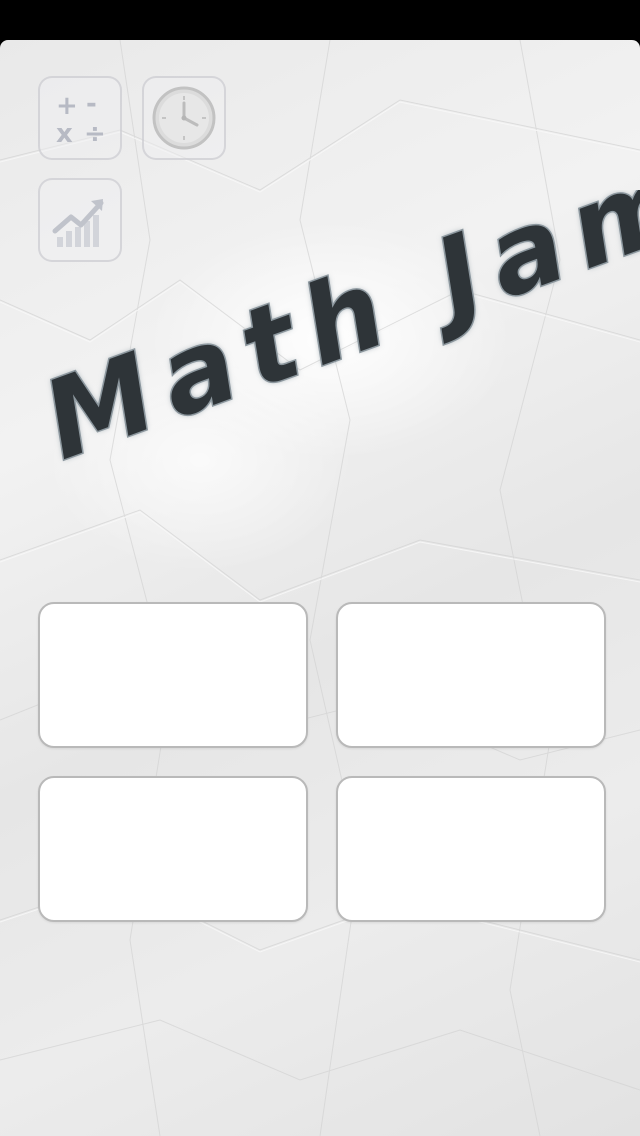  What do you see at coordinates (64, 133) in the screenshot?
I see `times-symbol: x` at bounding box center [64, 133].